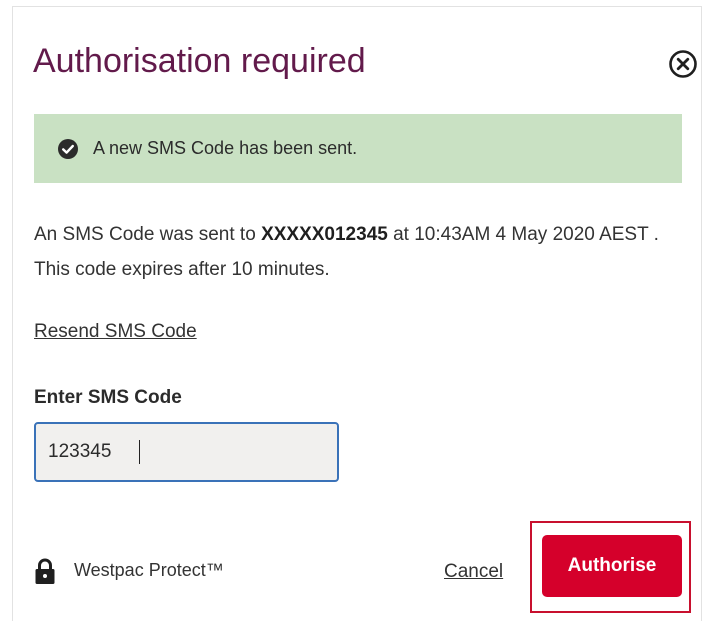  I want to click on dialog-title: Authorisation required, so click(199, 61).